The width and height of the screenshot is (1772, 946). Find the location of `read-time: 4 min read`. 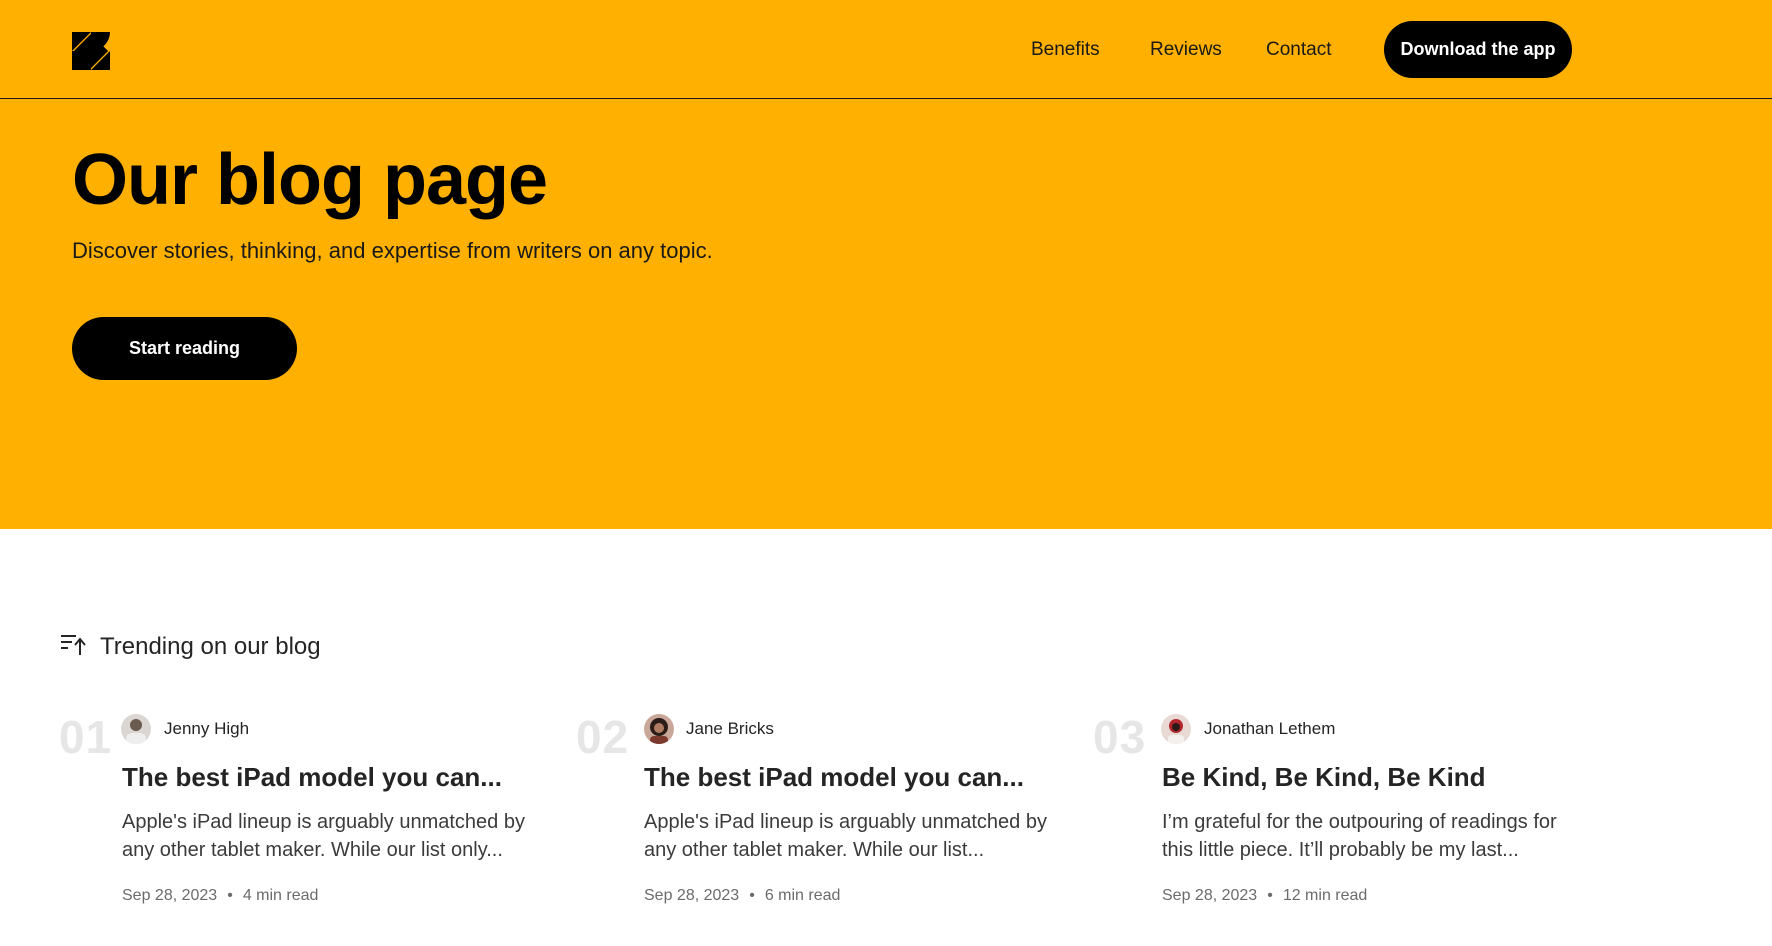

read-time: 4 min read is located at coordinates (280, 895).